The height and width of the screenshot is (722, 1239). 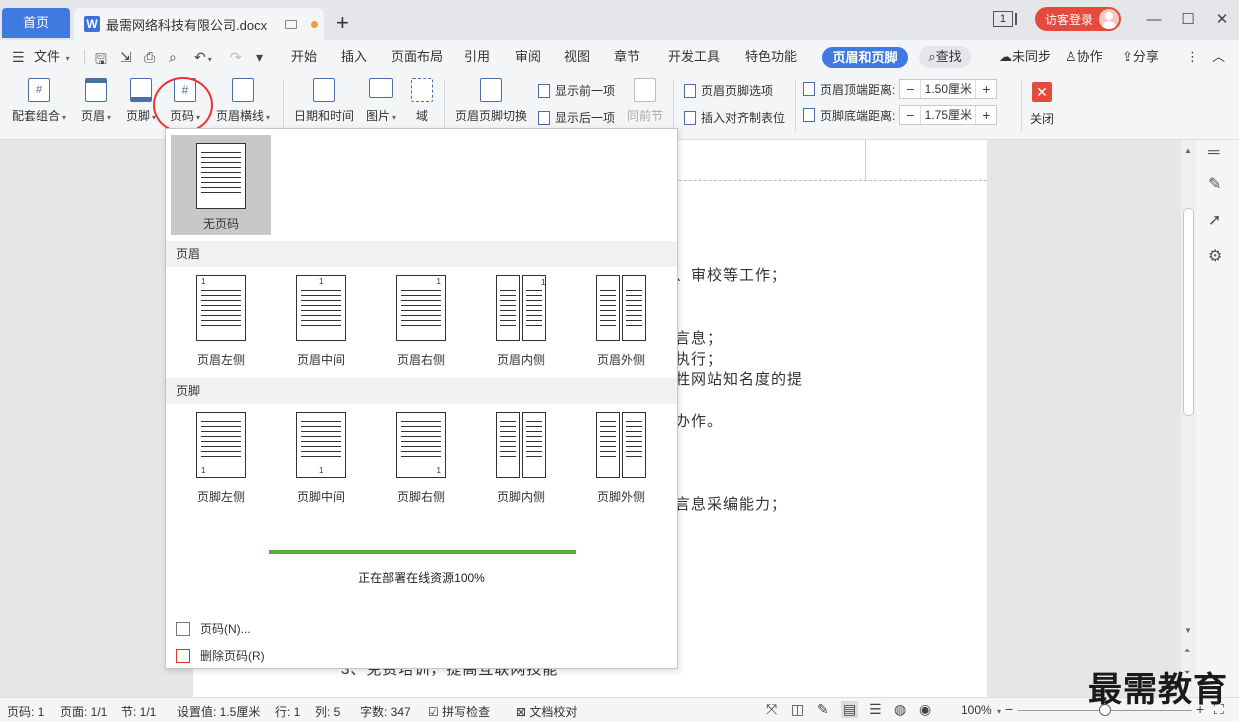 I want to click on menu-section: 章节, so click(x=627, y=57).